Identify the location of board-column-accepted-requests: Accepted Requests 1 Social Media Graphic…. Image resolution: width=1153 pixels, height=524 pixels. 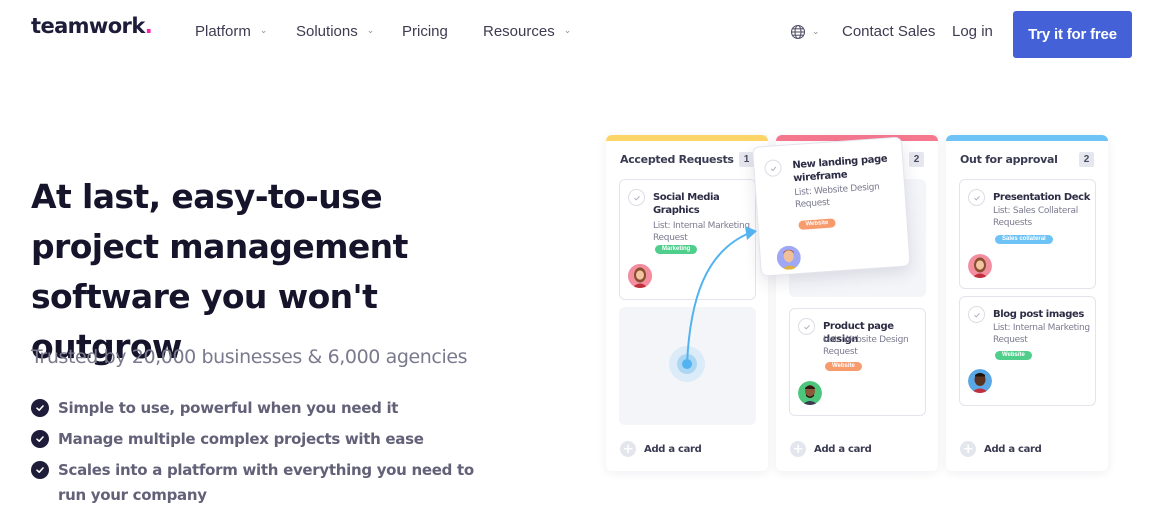
(687, 303).